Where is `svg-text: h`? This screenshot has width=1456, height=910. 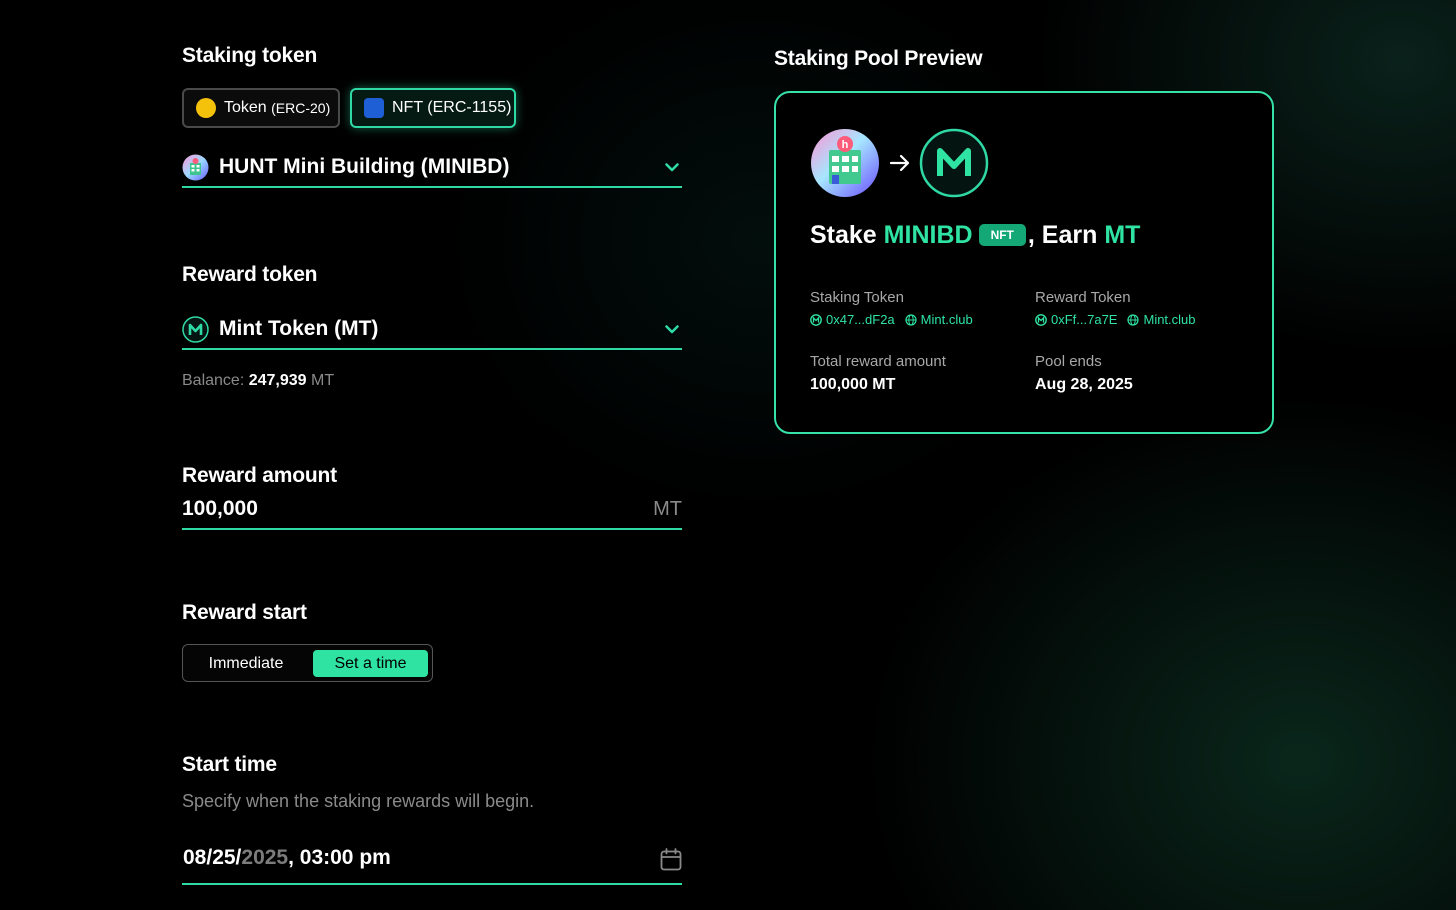
svg-text: h is located at coordinates (845, 145).